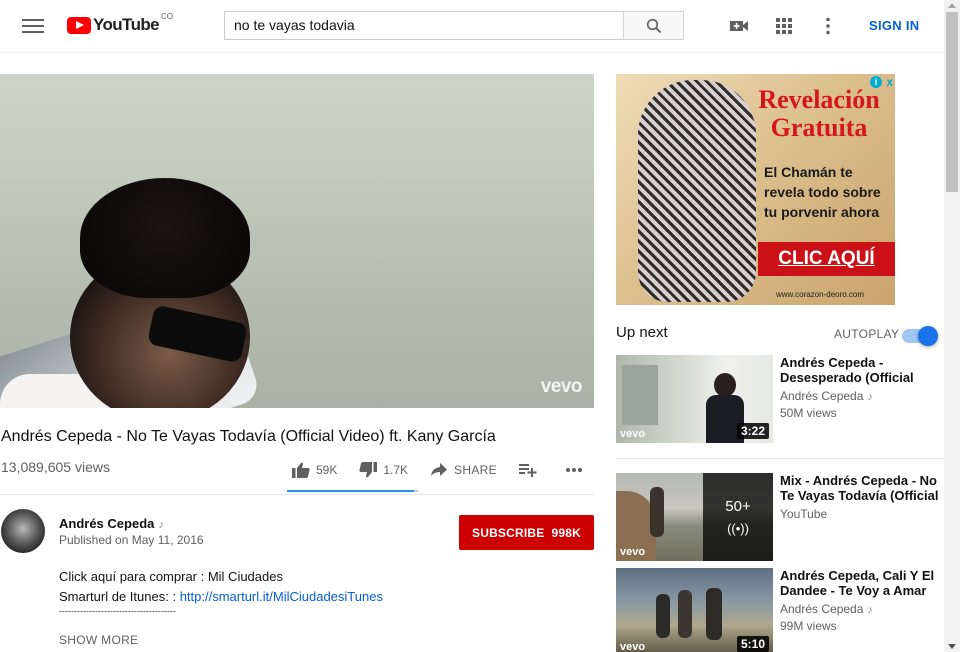  Describe the element at coordinates (820, 294) in the screenshot. I see `ad-url: www.corazon-deoro.com` at that location.